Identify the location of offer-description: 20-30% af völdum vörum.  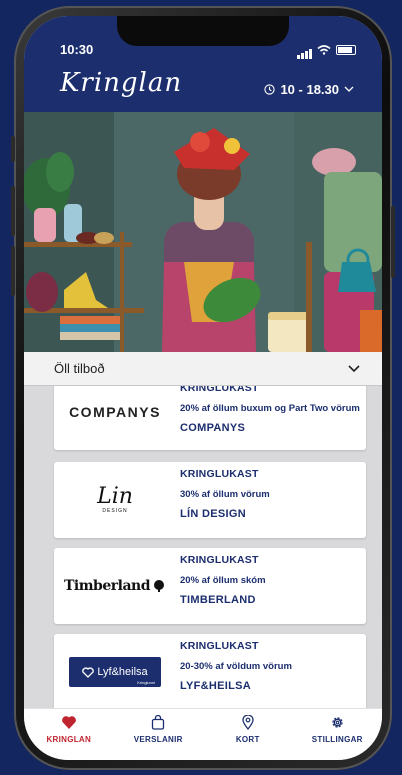
(236, 666).